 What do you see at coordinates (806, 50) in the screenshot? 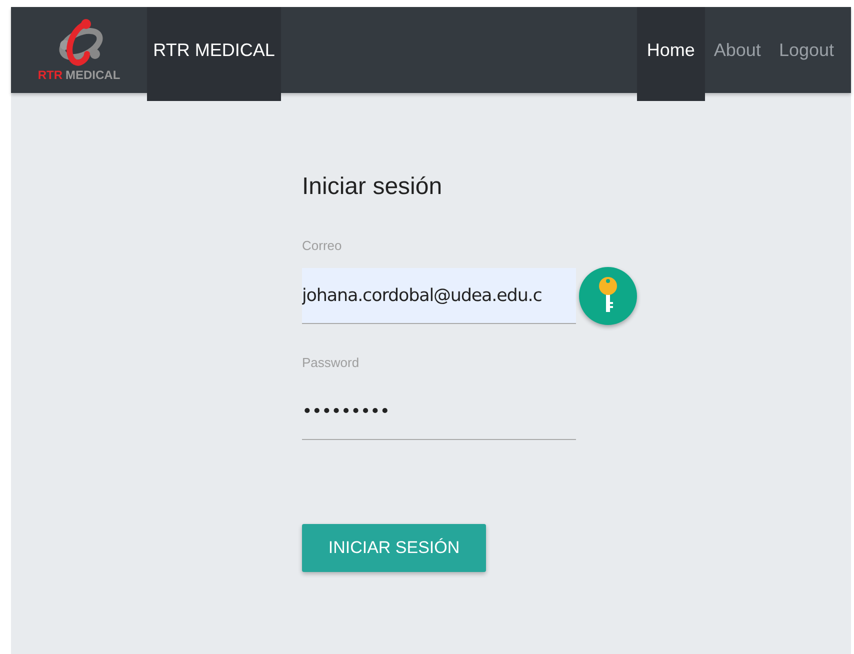
I see `nav-link: Logout` at bounding box center [806, 50].